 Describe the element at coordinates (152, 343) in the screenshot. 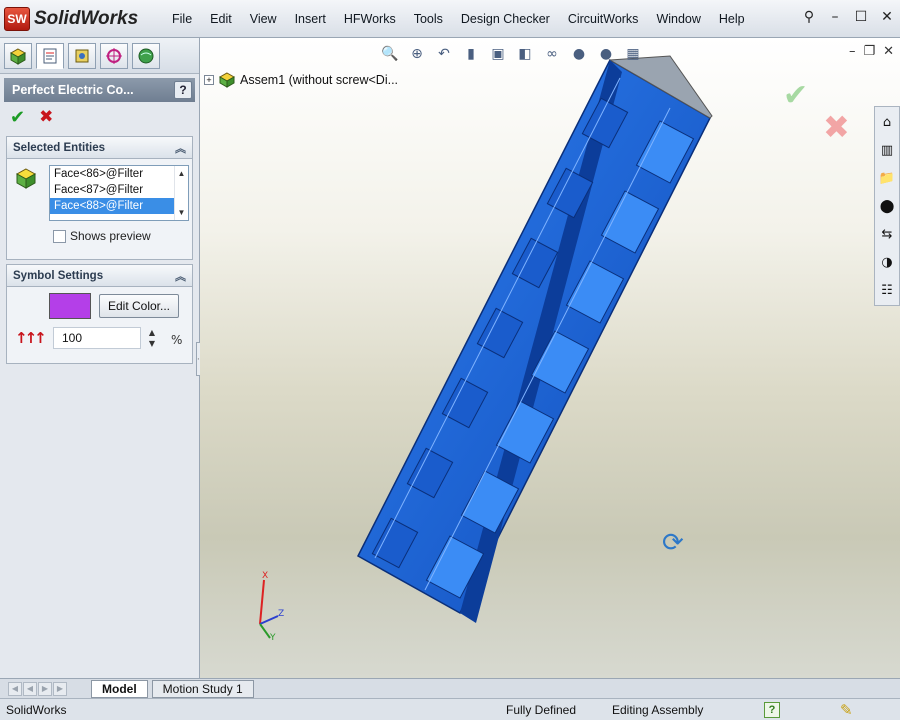

I see `spin-down-icon: ▼` at that location.